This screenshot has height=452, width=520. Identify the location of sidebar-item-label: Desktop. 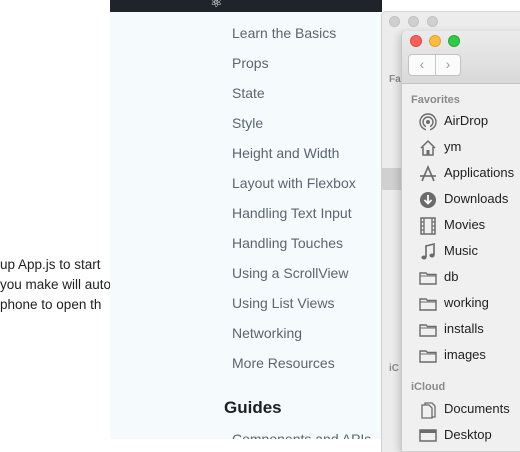
(468, 434).